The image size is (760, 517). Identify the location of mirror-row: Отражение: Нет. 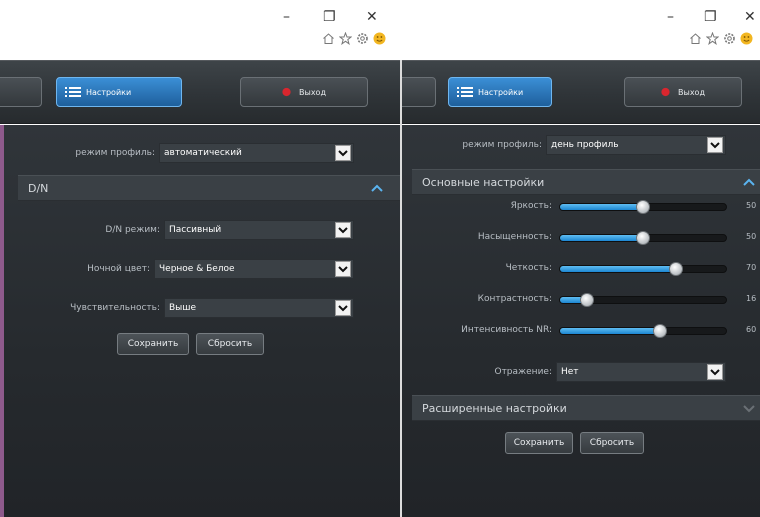
(584, 372).